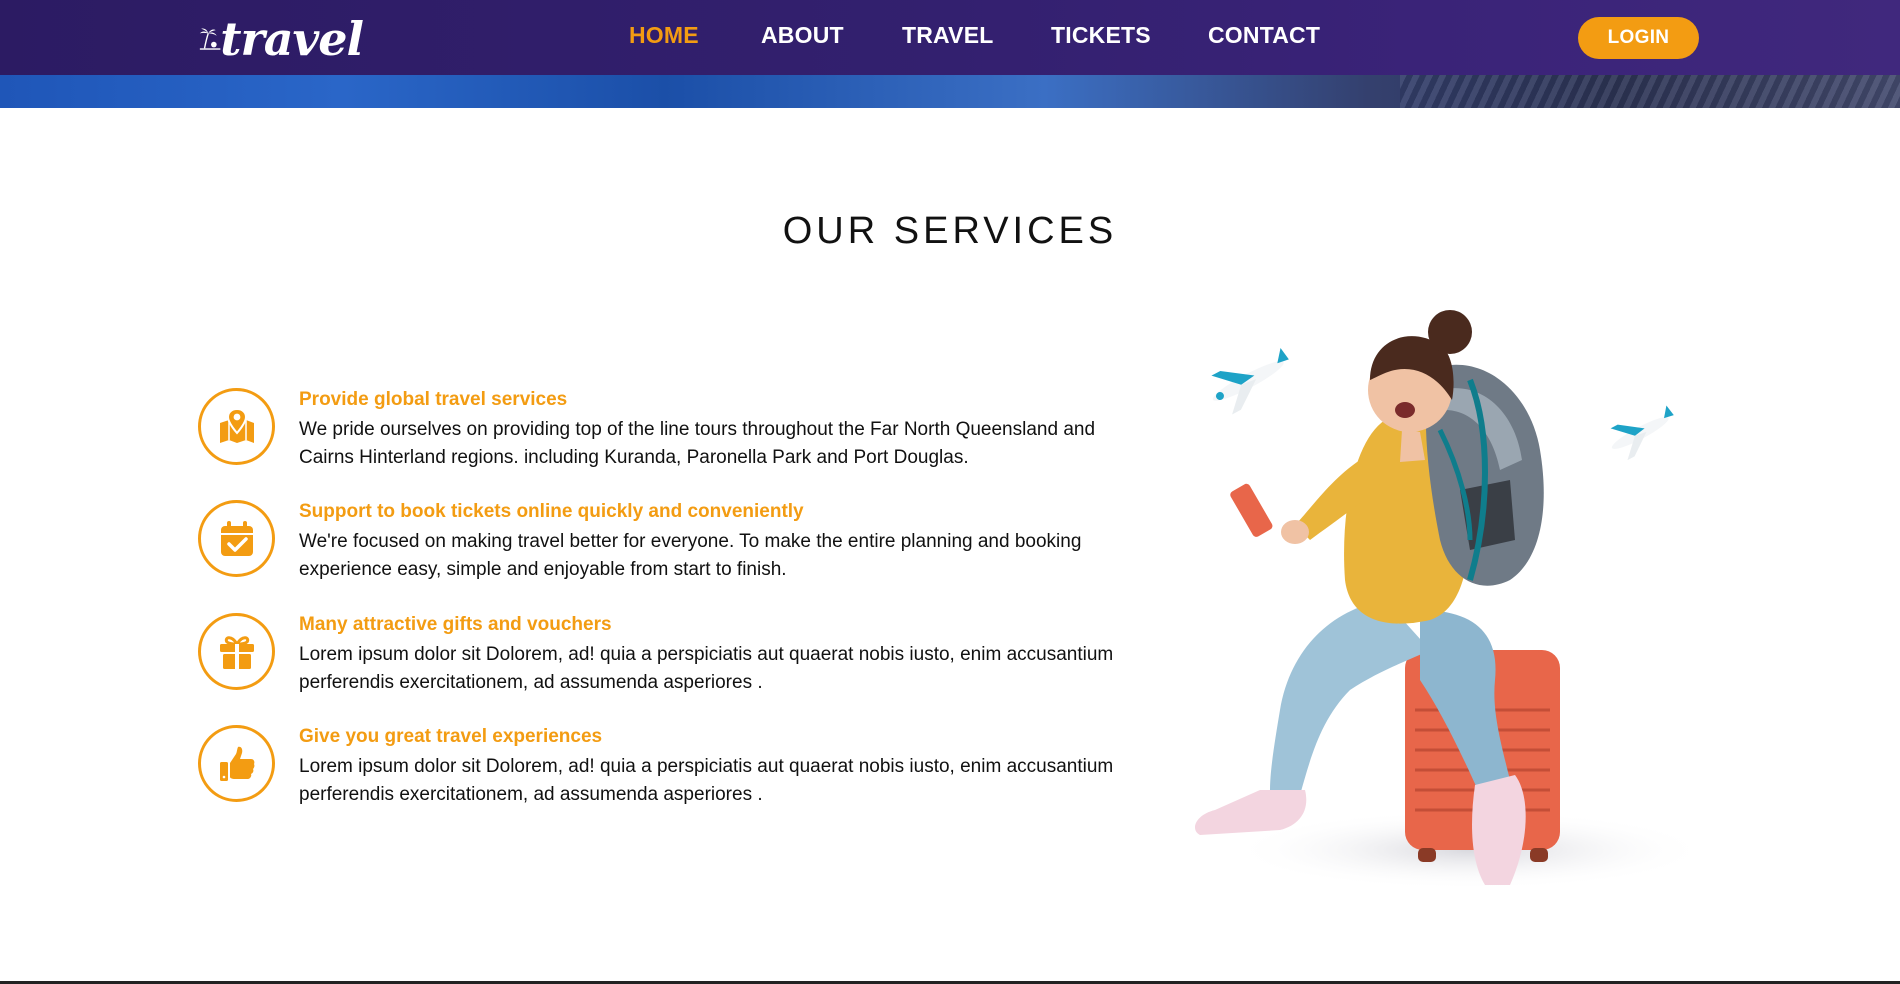  What do you see at coordinates (1101, 35) in the screenshot?
I see `nav-tickets: TICKETS` at bounding box center [1101, 35].